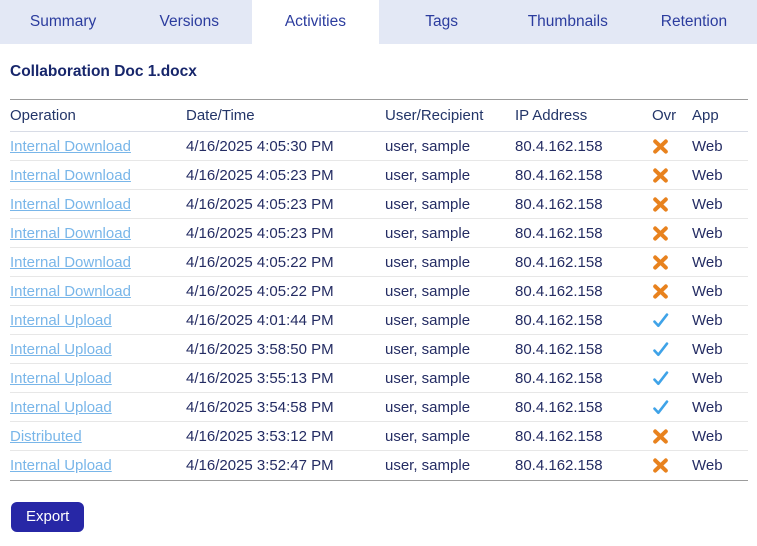 Image resolution: width=757 pixels, height=546 pixels. Describe the element at coordinates (705, 115) in the screenshot. I see `column-header-app: App` at that location.